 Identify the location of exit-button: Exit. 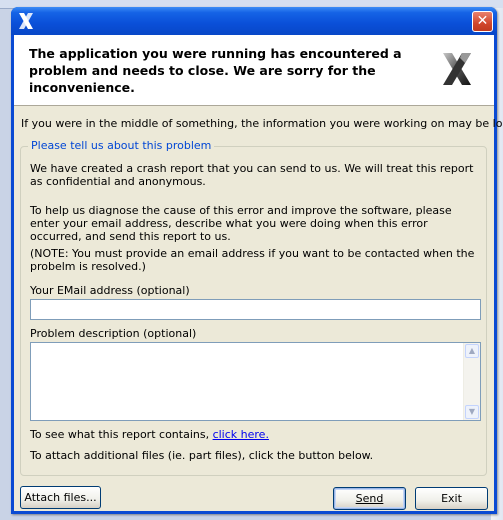
(451, 498).